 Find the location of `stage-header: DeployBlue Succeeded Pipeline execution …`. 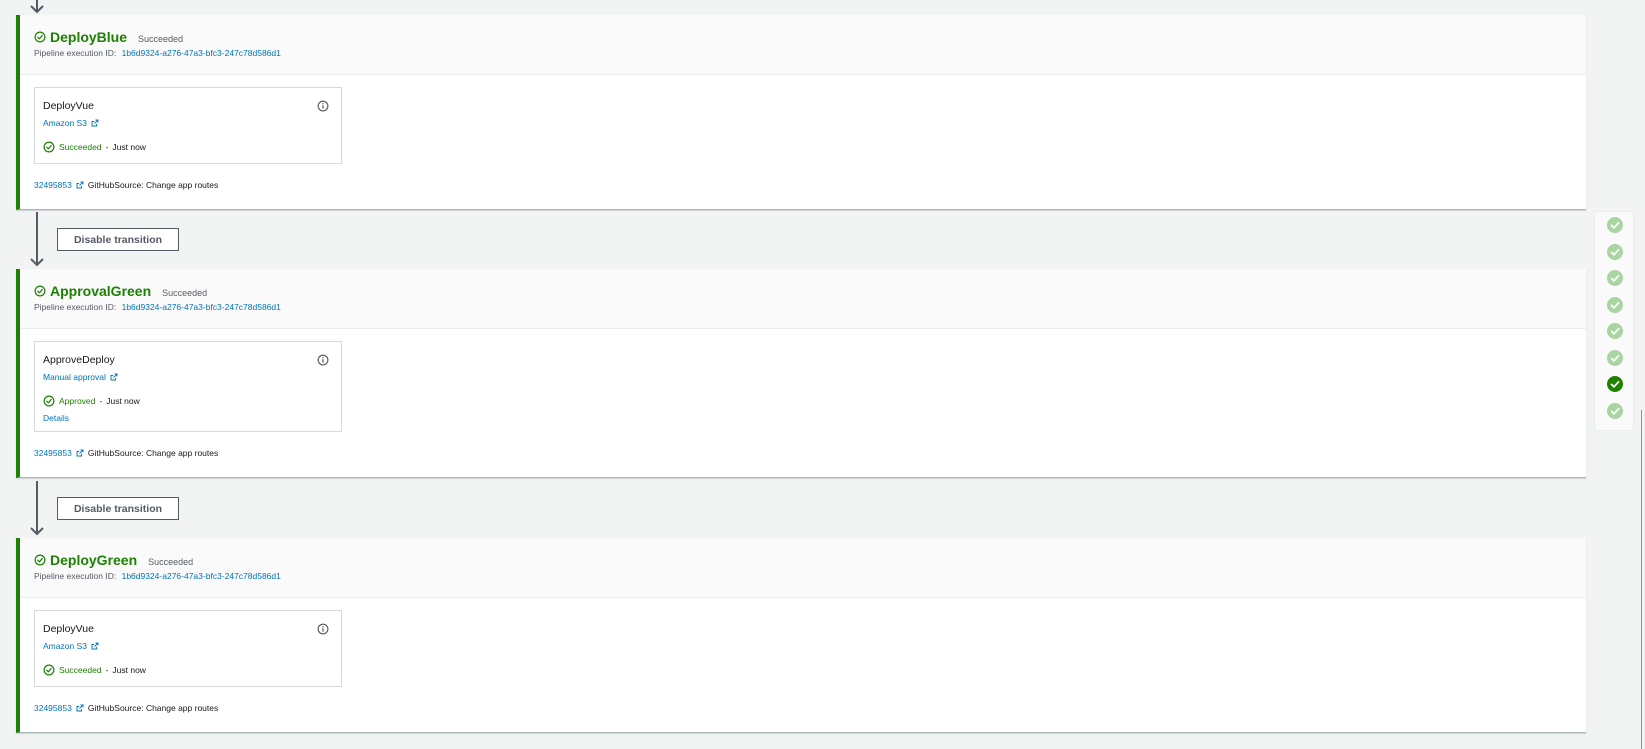

stage-header: DeployBlue Succeeded Pipeline execution … is located at coordinates (803, 45).